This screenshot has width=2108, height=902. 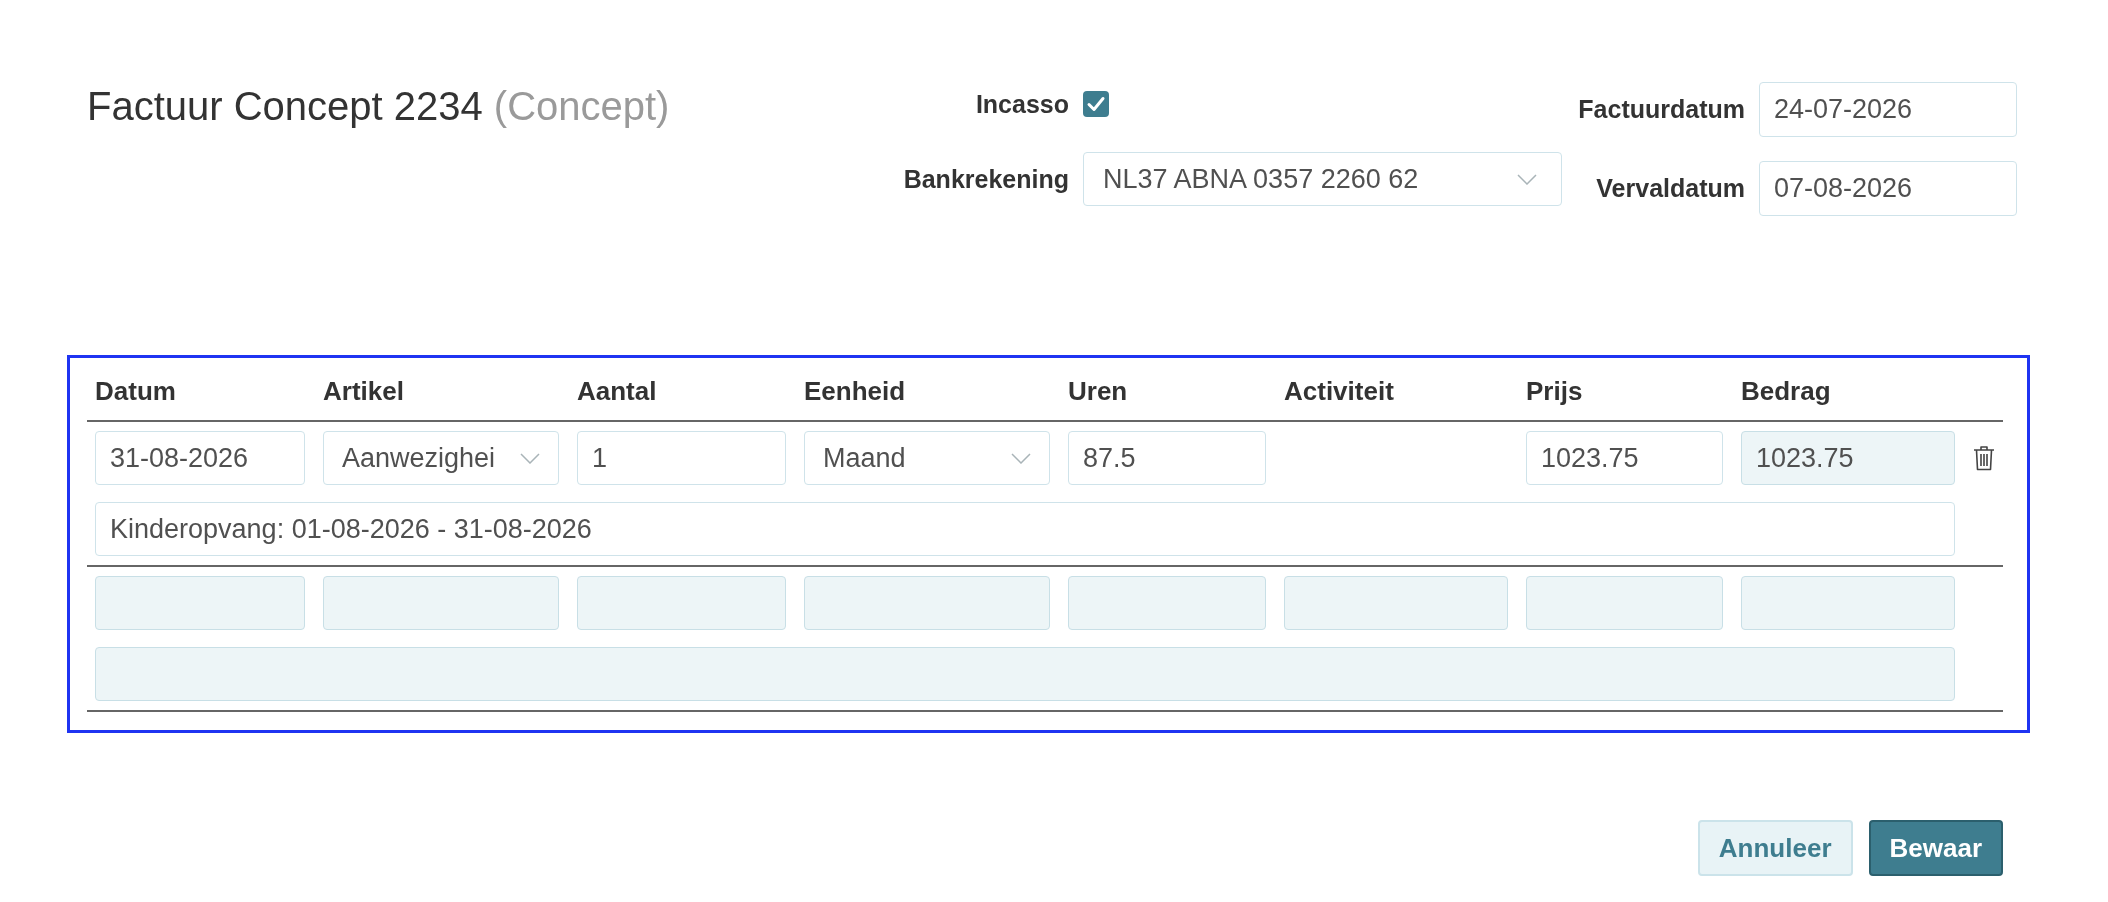 What do you see at coordinates (1022, 104) in the screenshot?
I see `field-label: Incasso` at bounding box center [1022, 104].